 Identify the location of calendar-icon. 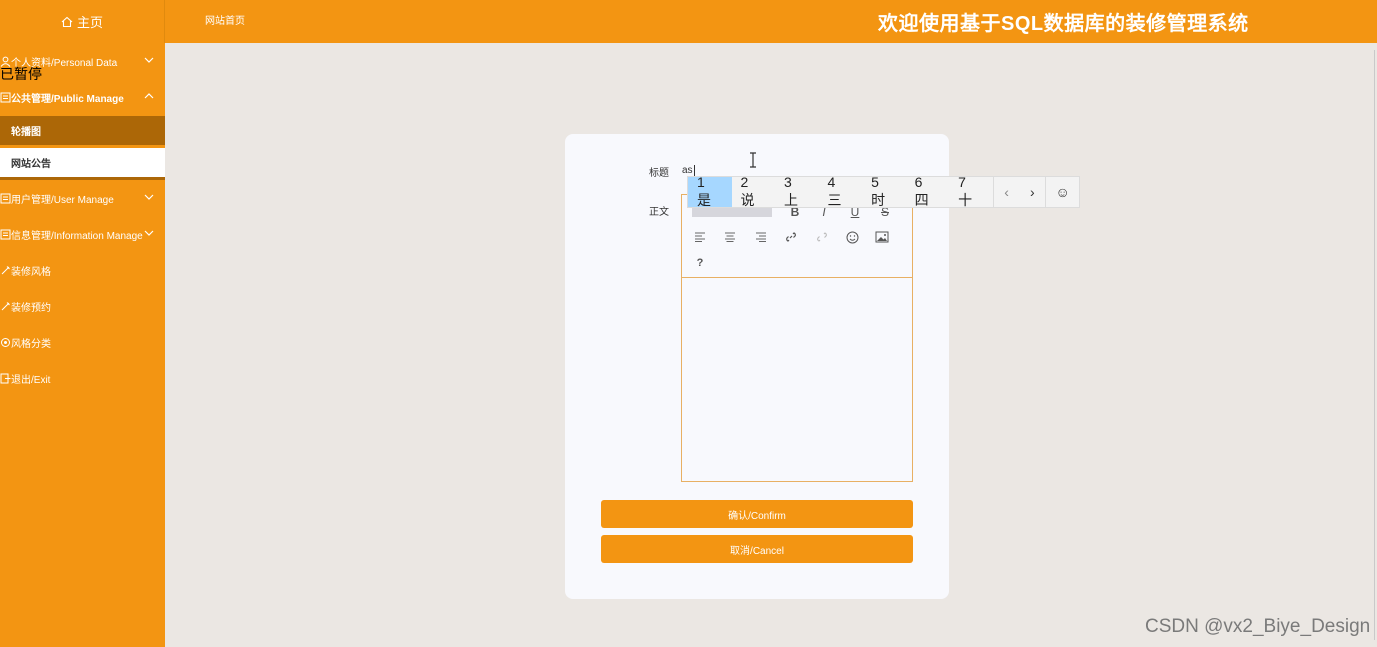
(5, 306).